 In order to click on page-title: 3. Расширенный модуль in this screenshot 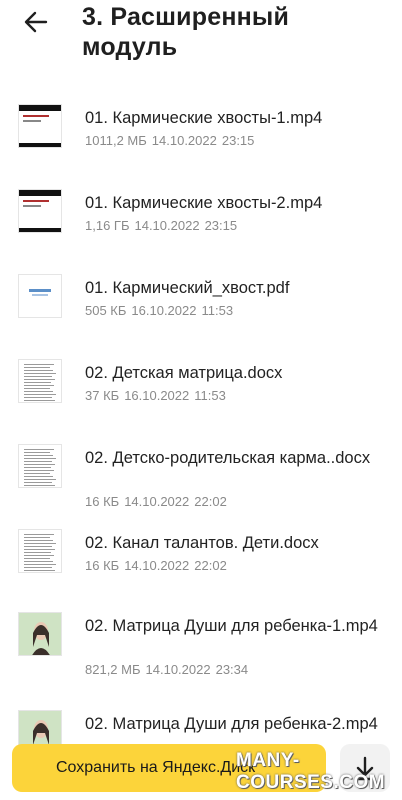, I will do `click(186, 32)`.